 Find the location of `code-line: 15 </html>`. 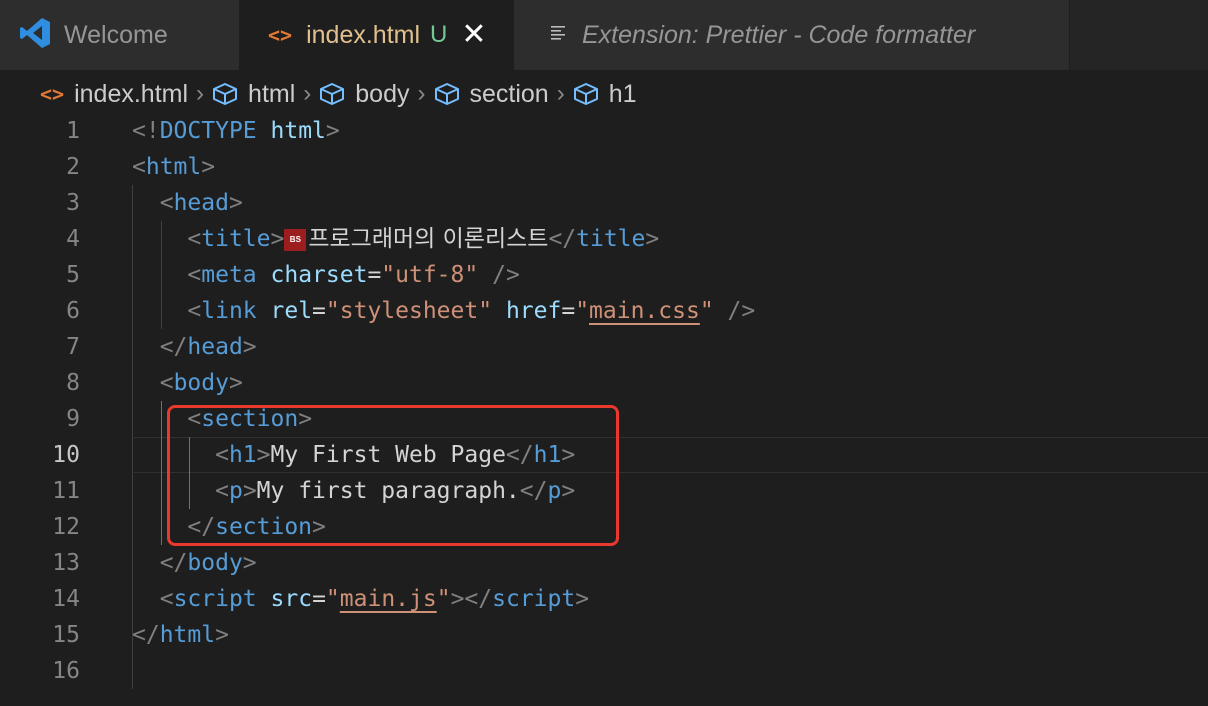

code-line: 15 </html> is located at coordinates (604, 635).